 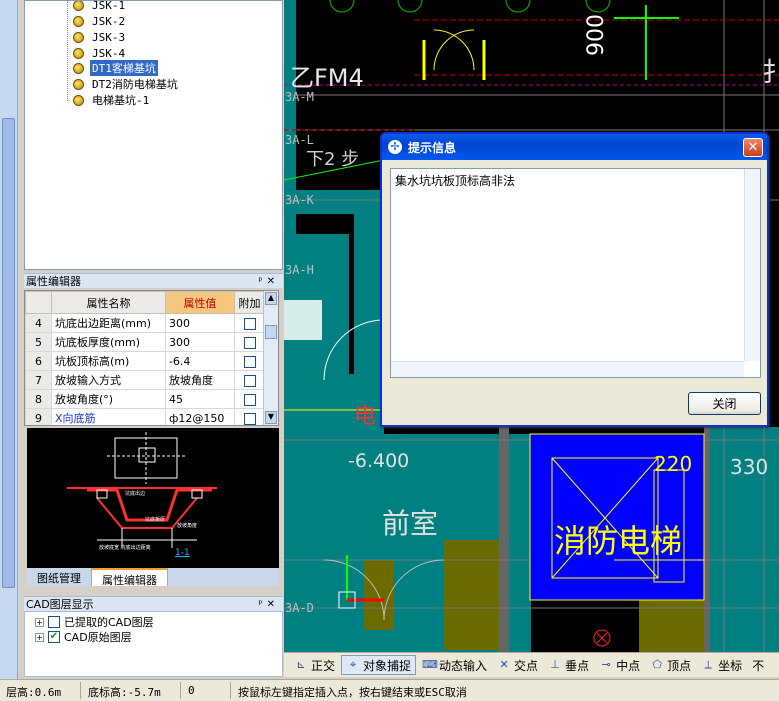 What do you see at coordinates (454, 665) in the screenshot?
I see `dynamic-input-button: ⌨ 动态输入` at bounding box center [454, 665].